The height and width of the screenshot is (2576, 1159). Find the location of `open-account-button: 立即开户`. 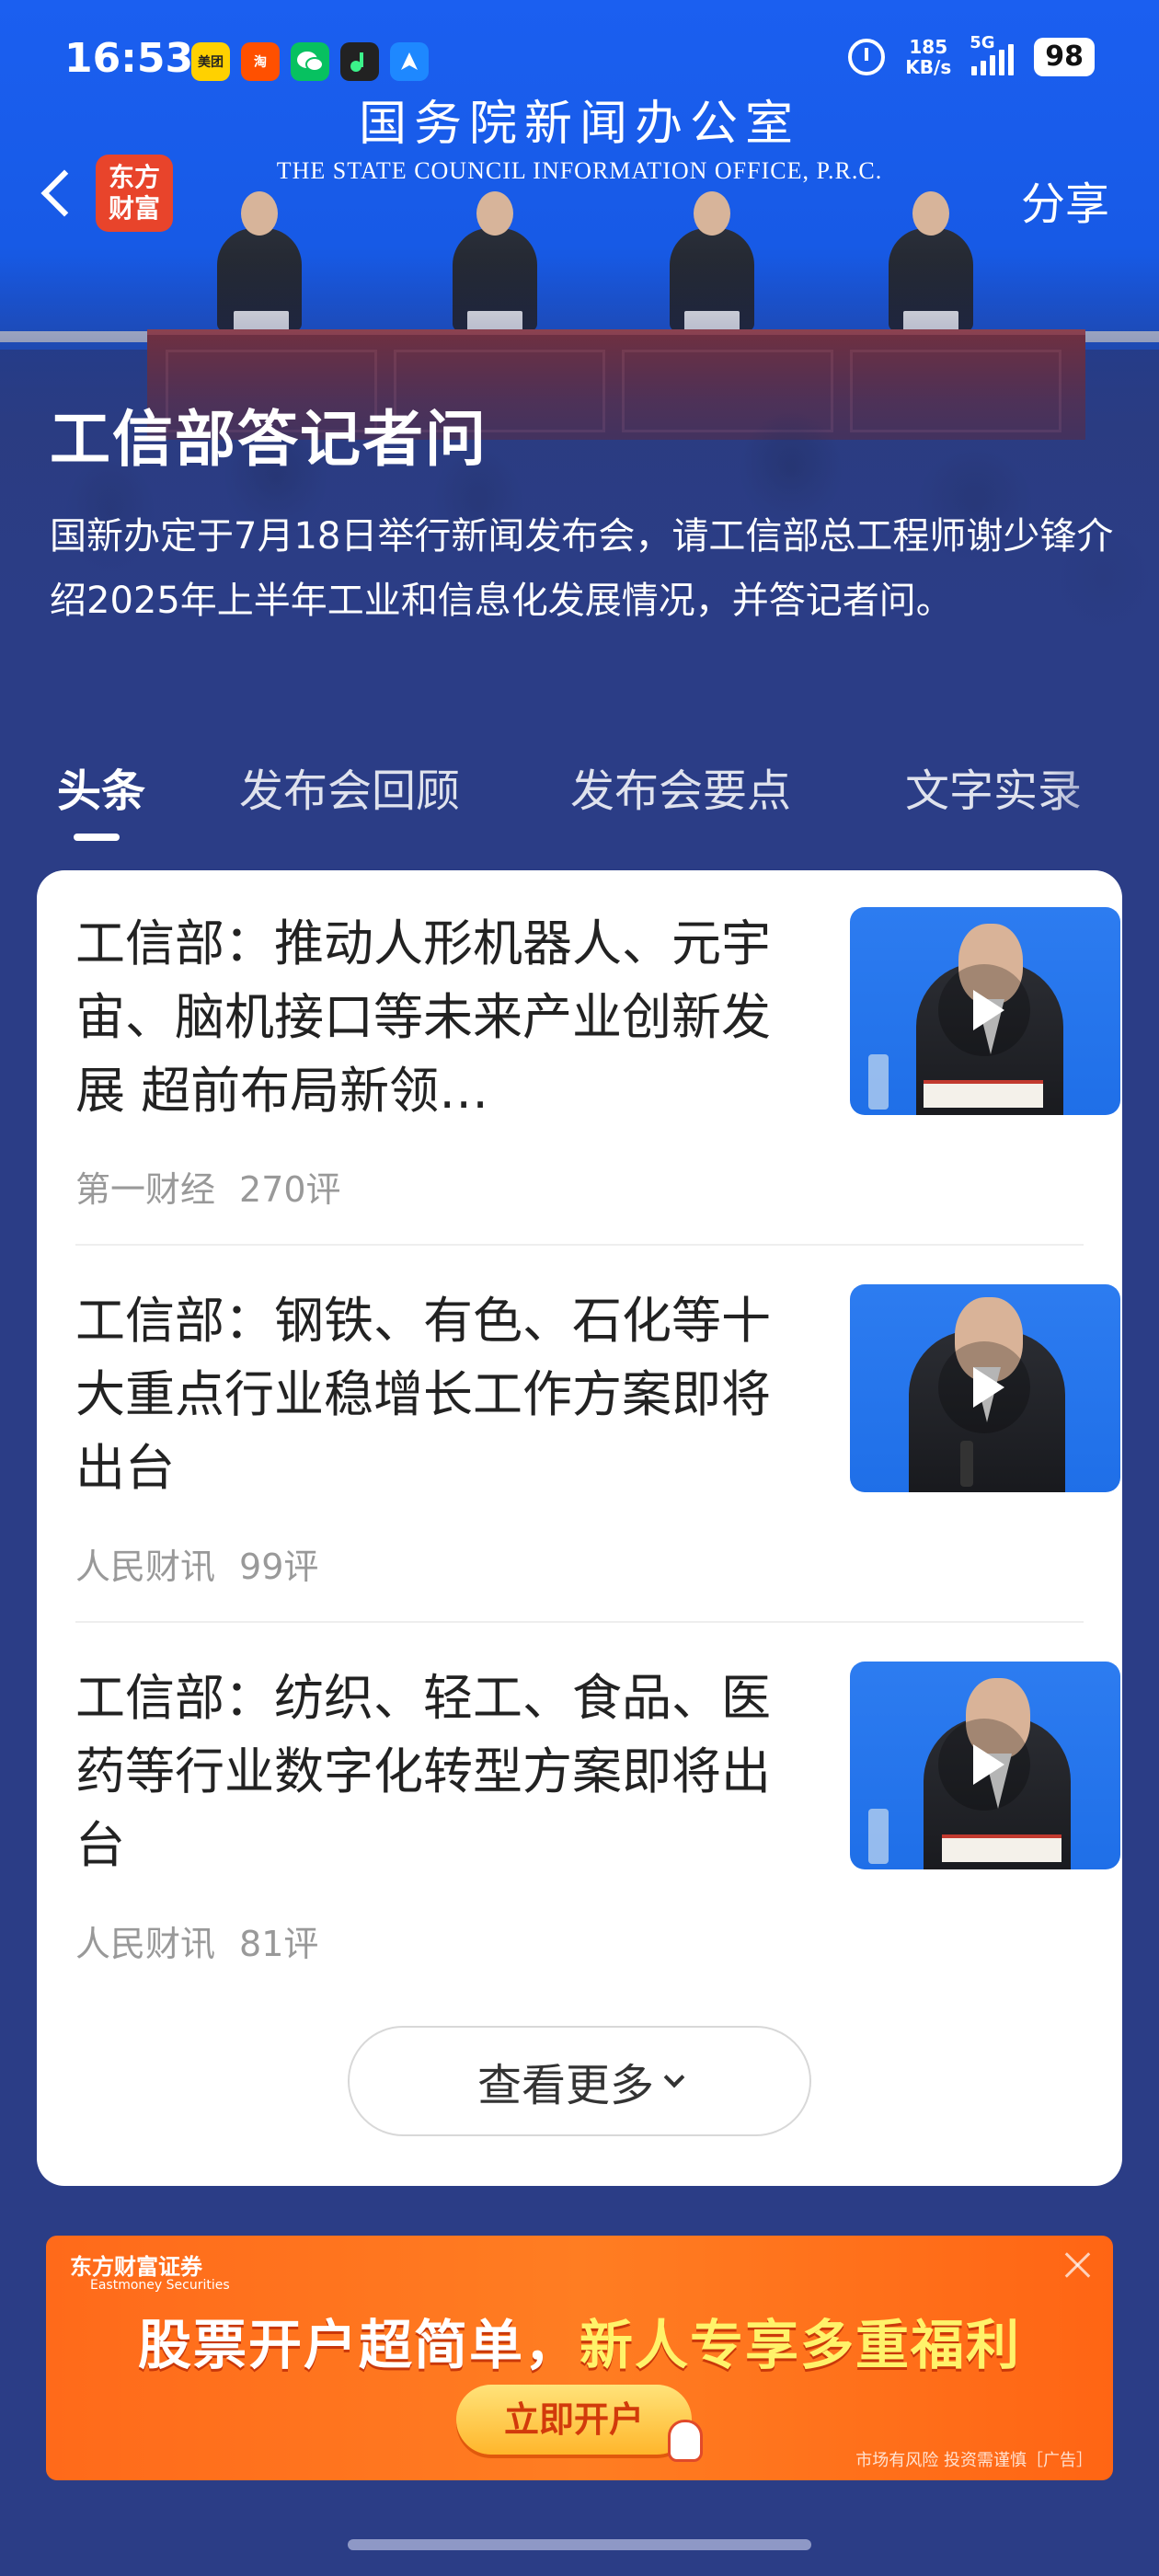

open-account-button: 立即开户 is located at coordinates (574, 2420).